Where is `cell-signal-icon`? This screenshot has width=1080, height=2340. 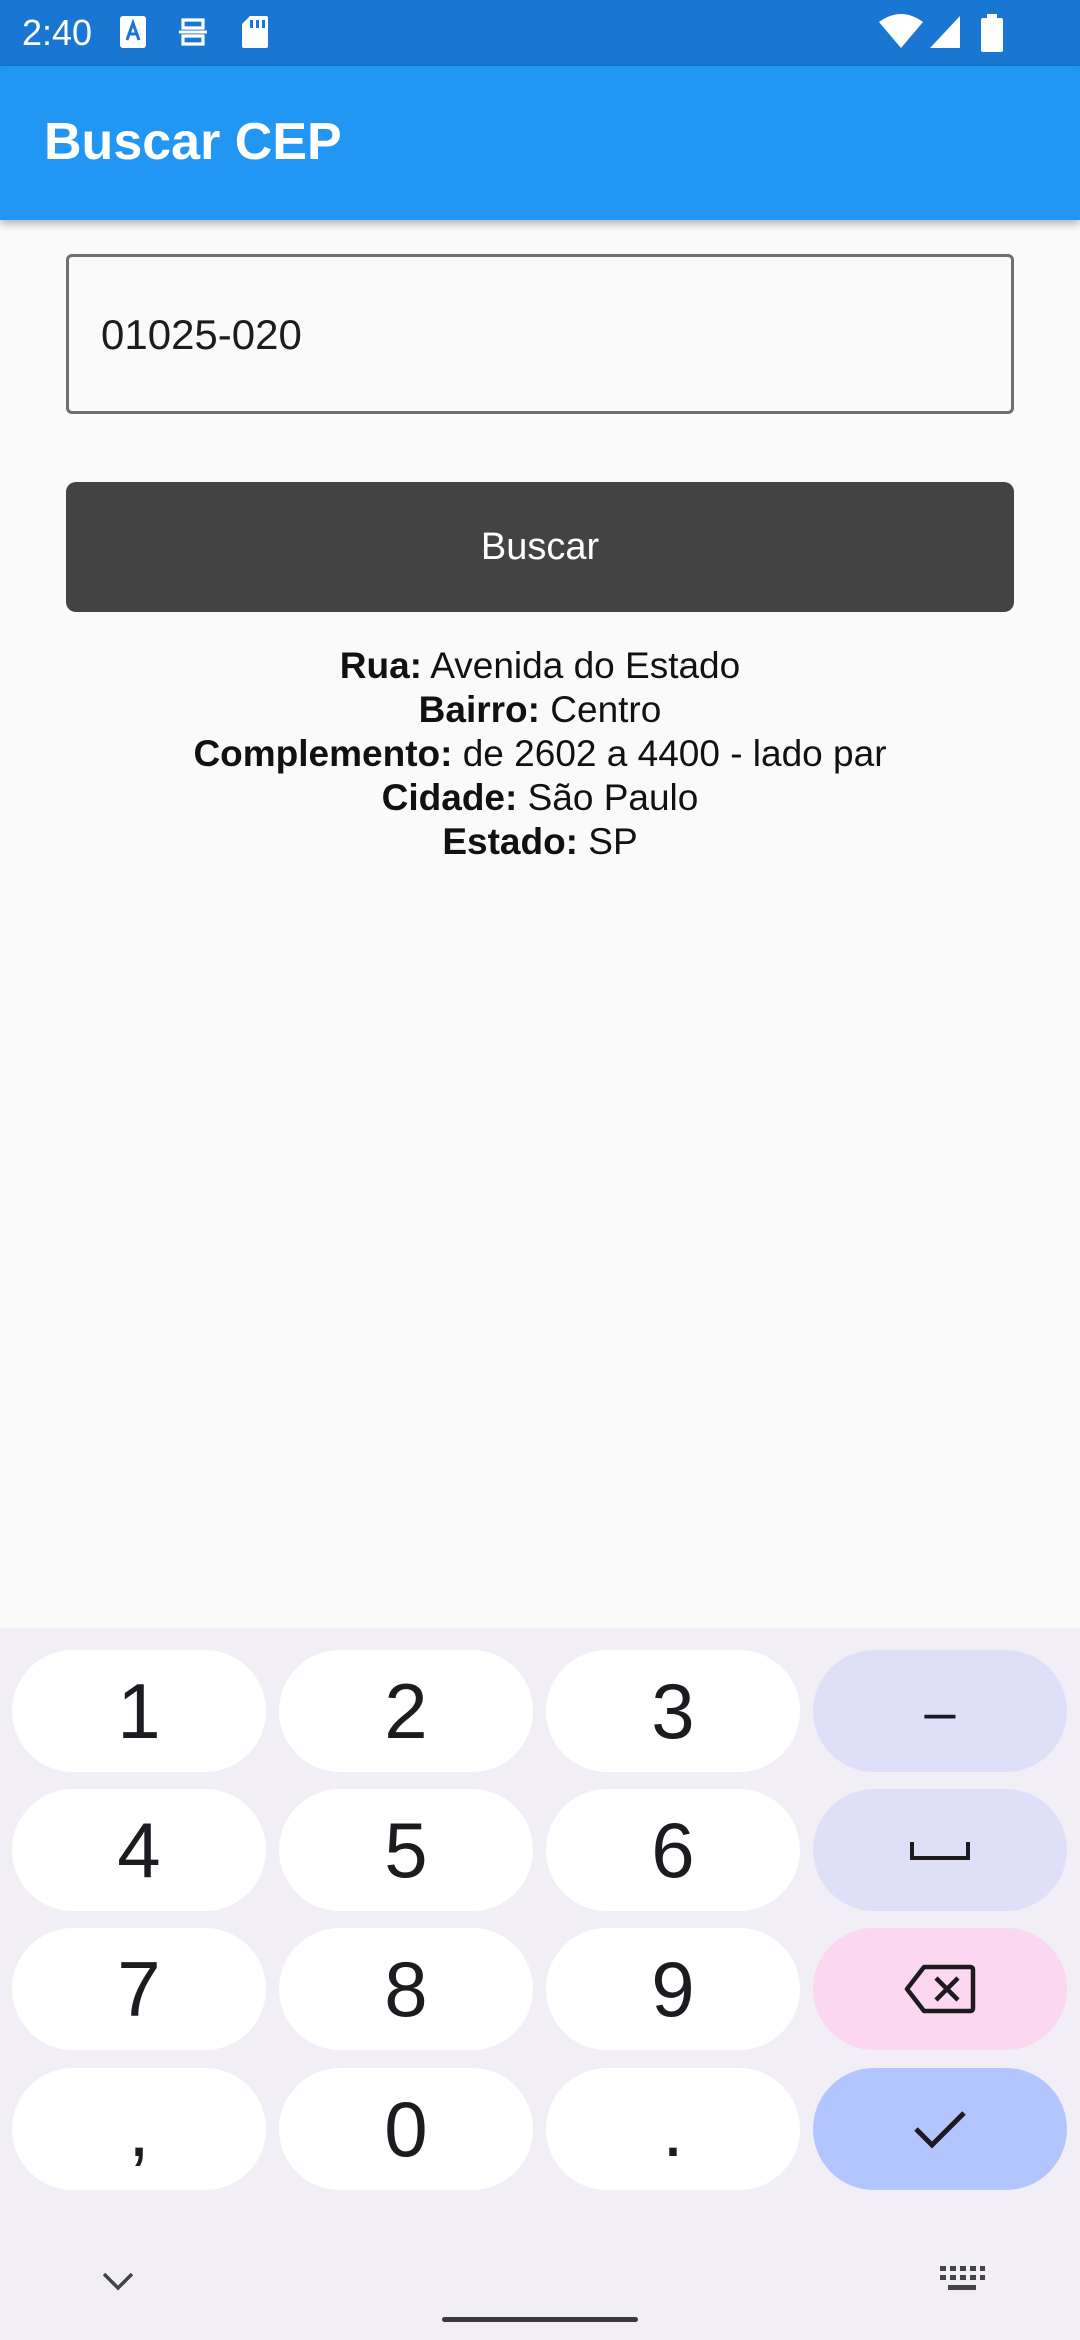 cell-signal-icon is located at coordinates (945, 32).